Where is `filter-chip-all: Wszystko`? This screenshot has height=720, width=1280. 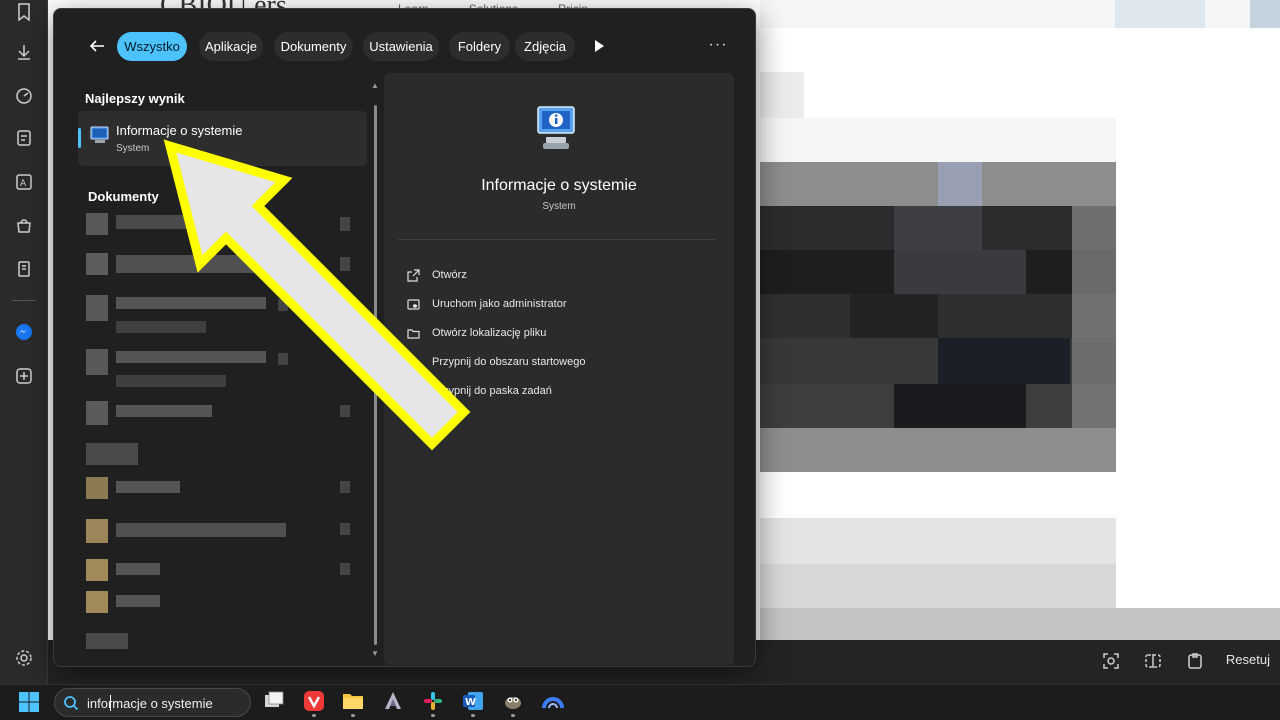 filter-chip-all: Wszystko is located at coordinates (152, 46).